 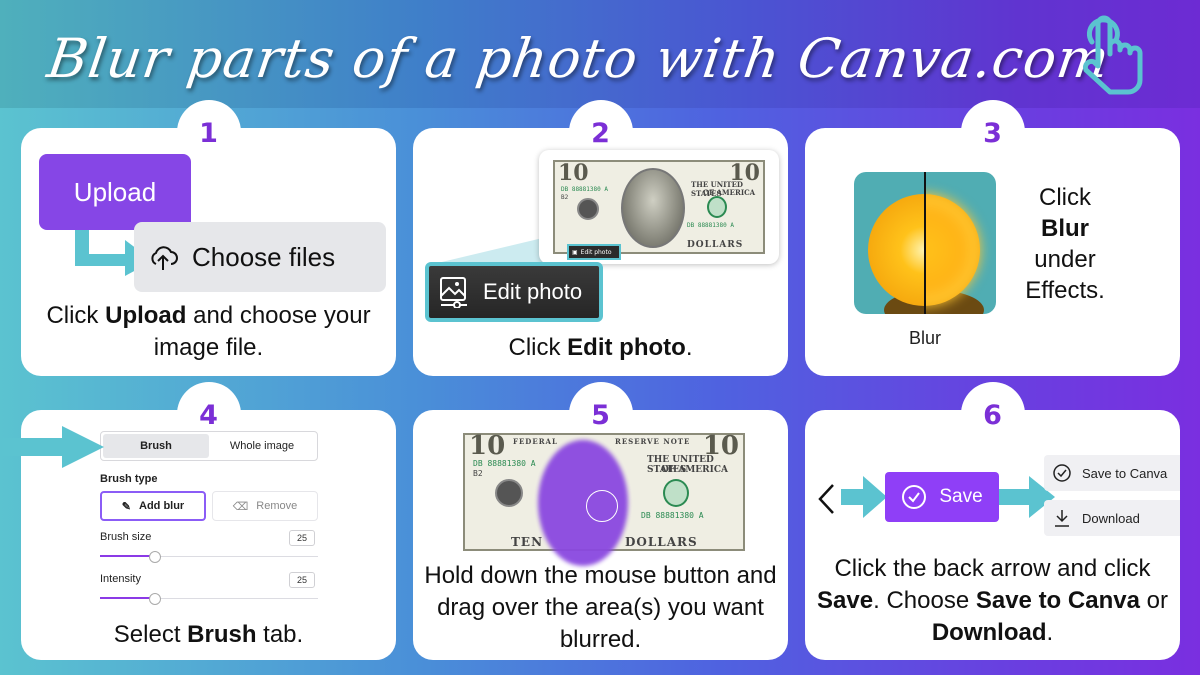 What do you see at coordinates (126, 506) in the screenshot?
I see `pen-icon: ✎` at bounding box center [126, 506].